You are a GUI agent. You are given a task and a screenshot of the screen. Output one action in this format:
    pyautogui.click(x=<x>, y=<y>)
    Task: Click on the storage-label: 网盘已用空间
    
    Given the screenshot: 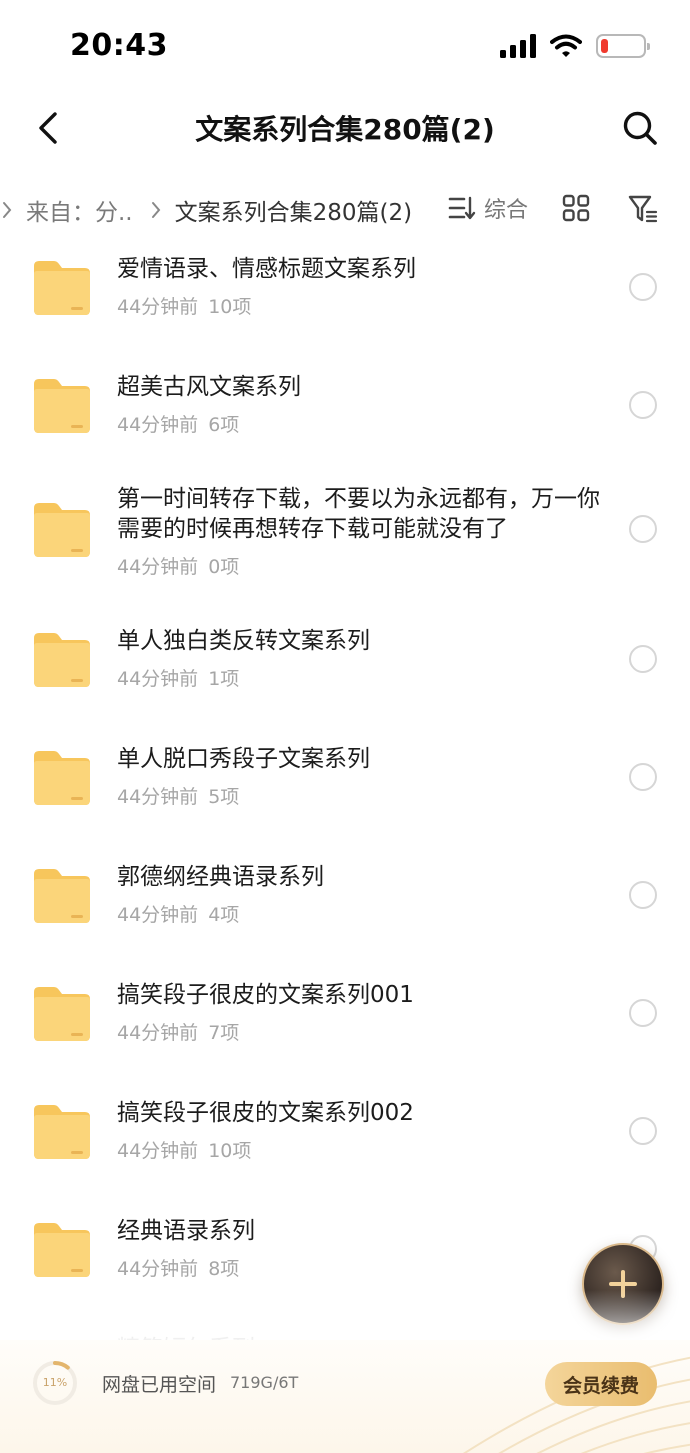 What is the action you would take?
    pyautogui.click(x=159, y=1385)
    